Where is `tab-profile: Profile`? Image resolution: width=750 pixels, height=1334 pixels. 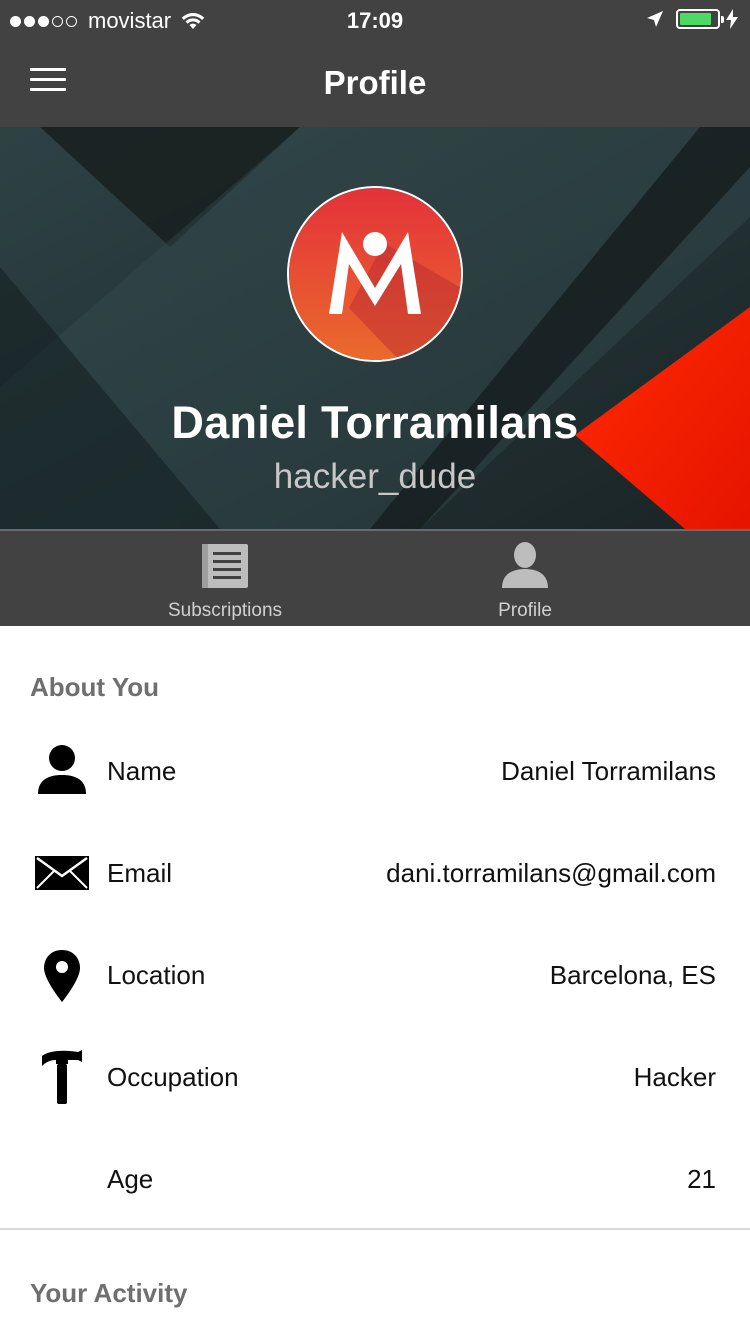 tab-profile: Profile is located at coordinates (525, 579).